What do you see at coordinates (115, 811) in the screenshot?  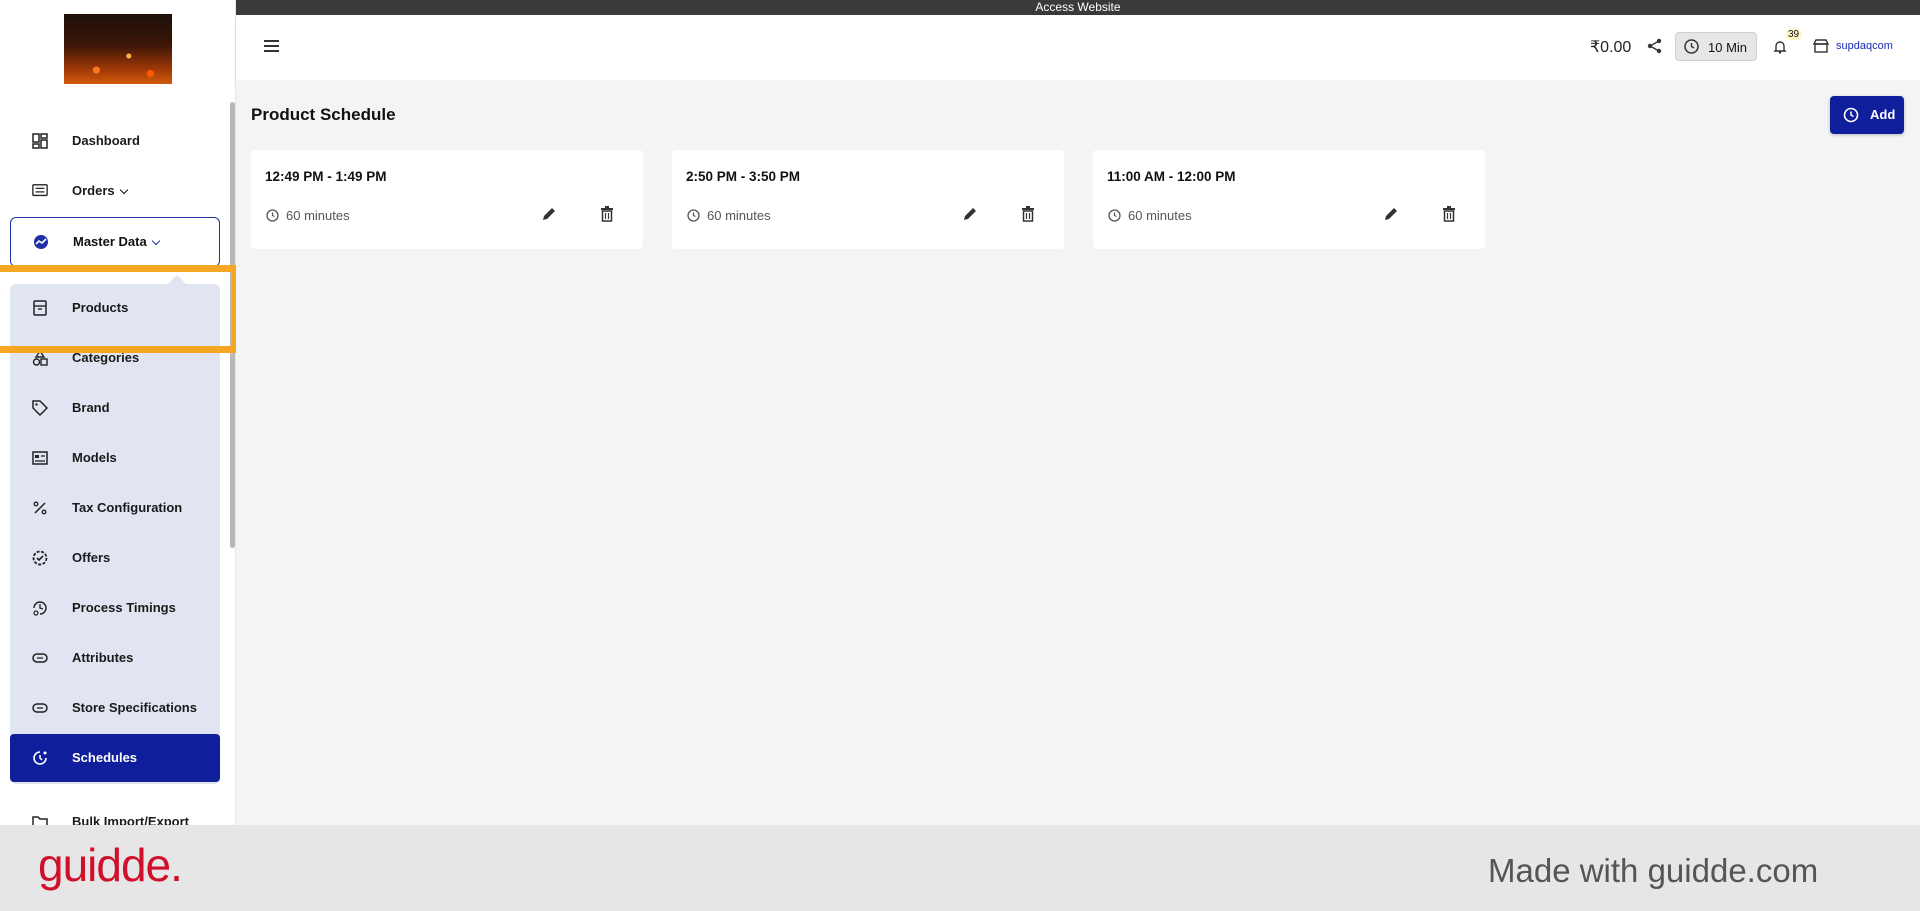 I see `sidebar-item-bulk-import-export: Bulk Import/Export` at bounding box center [115, 811].